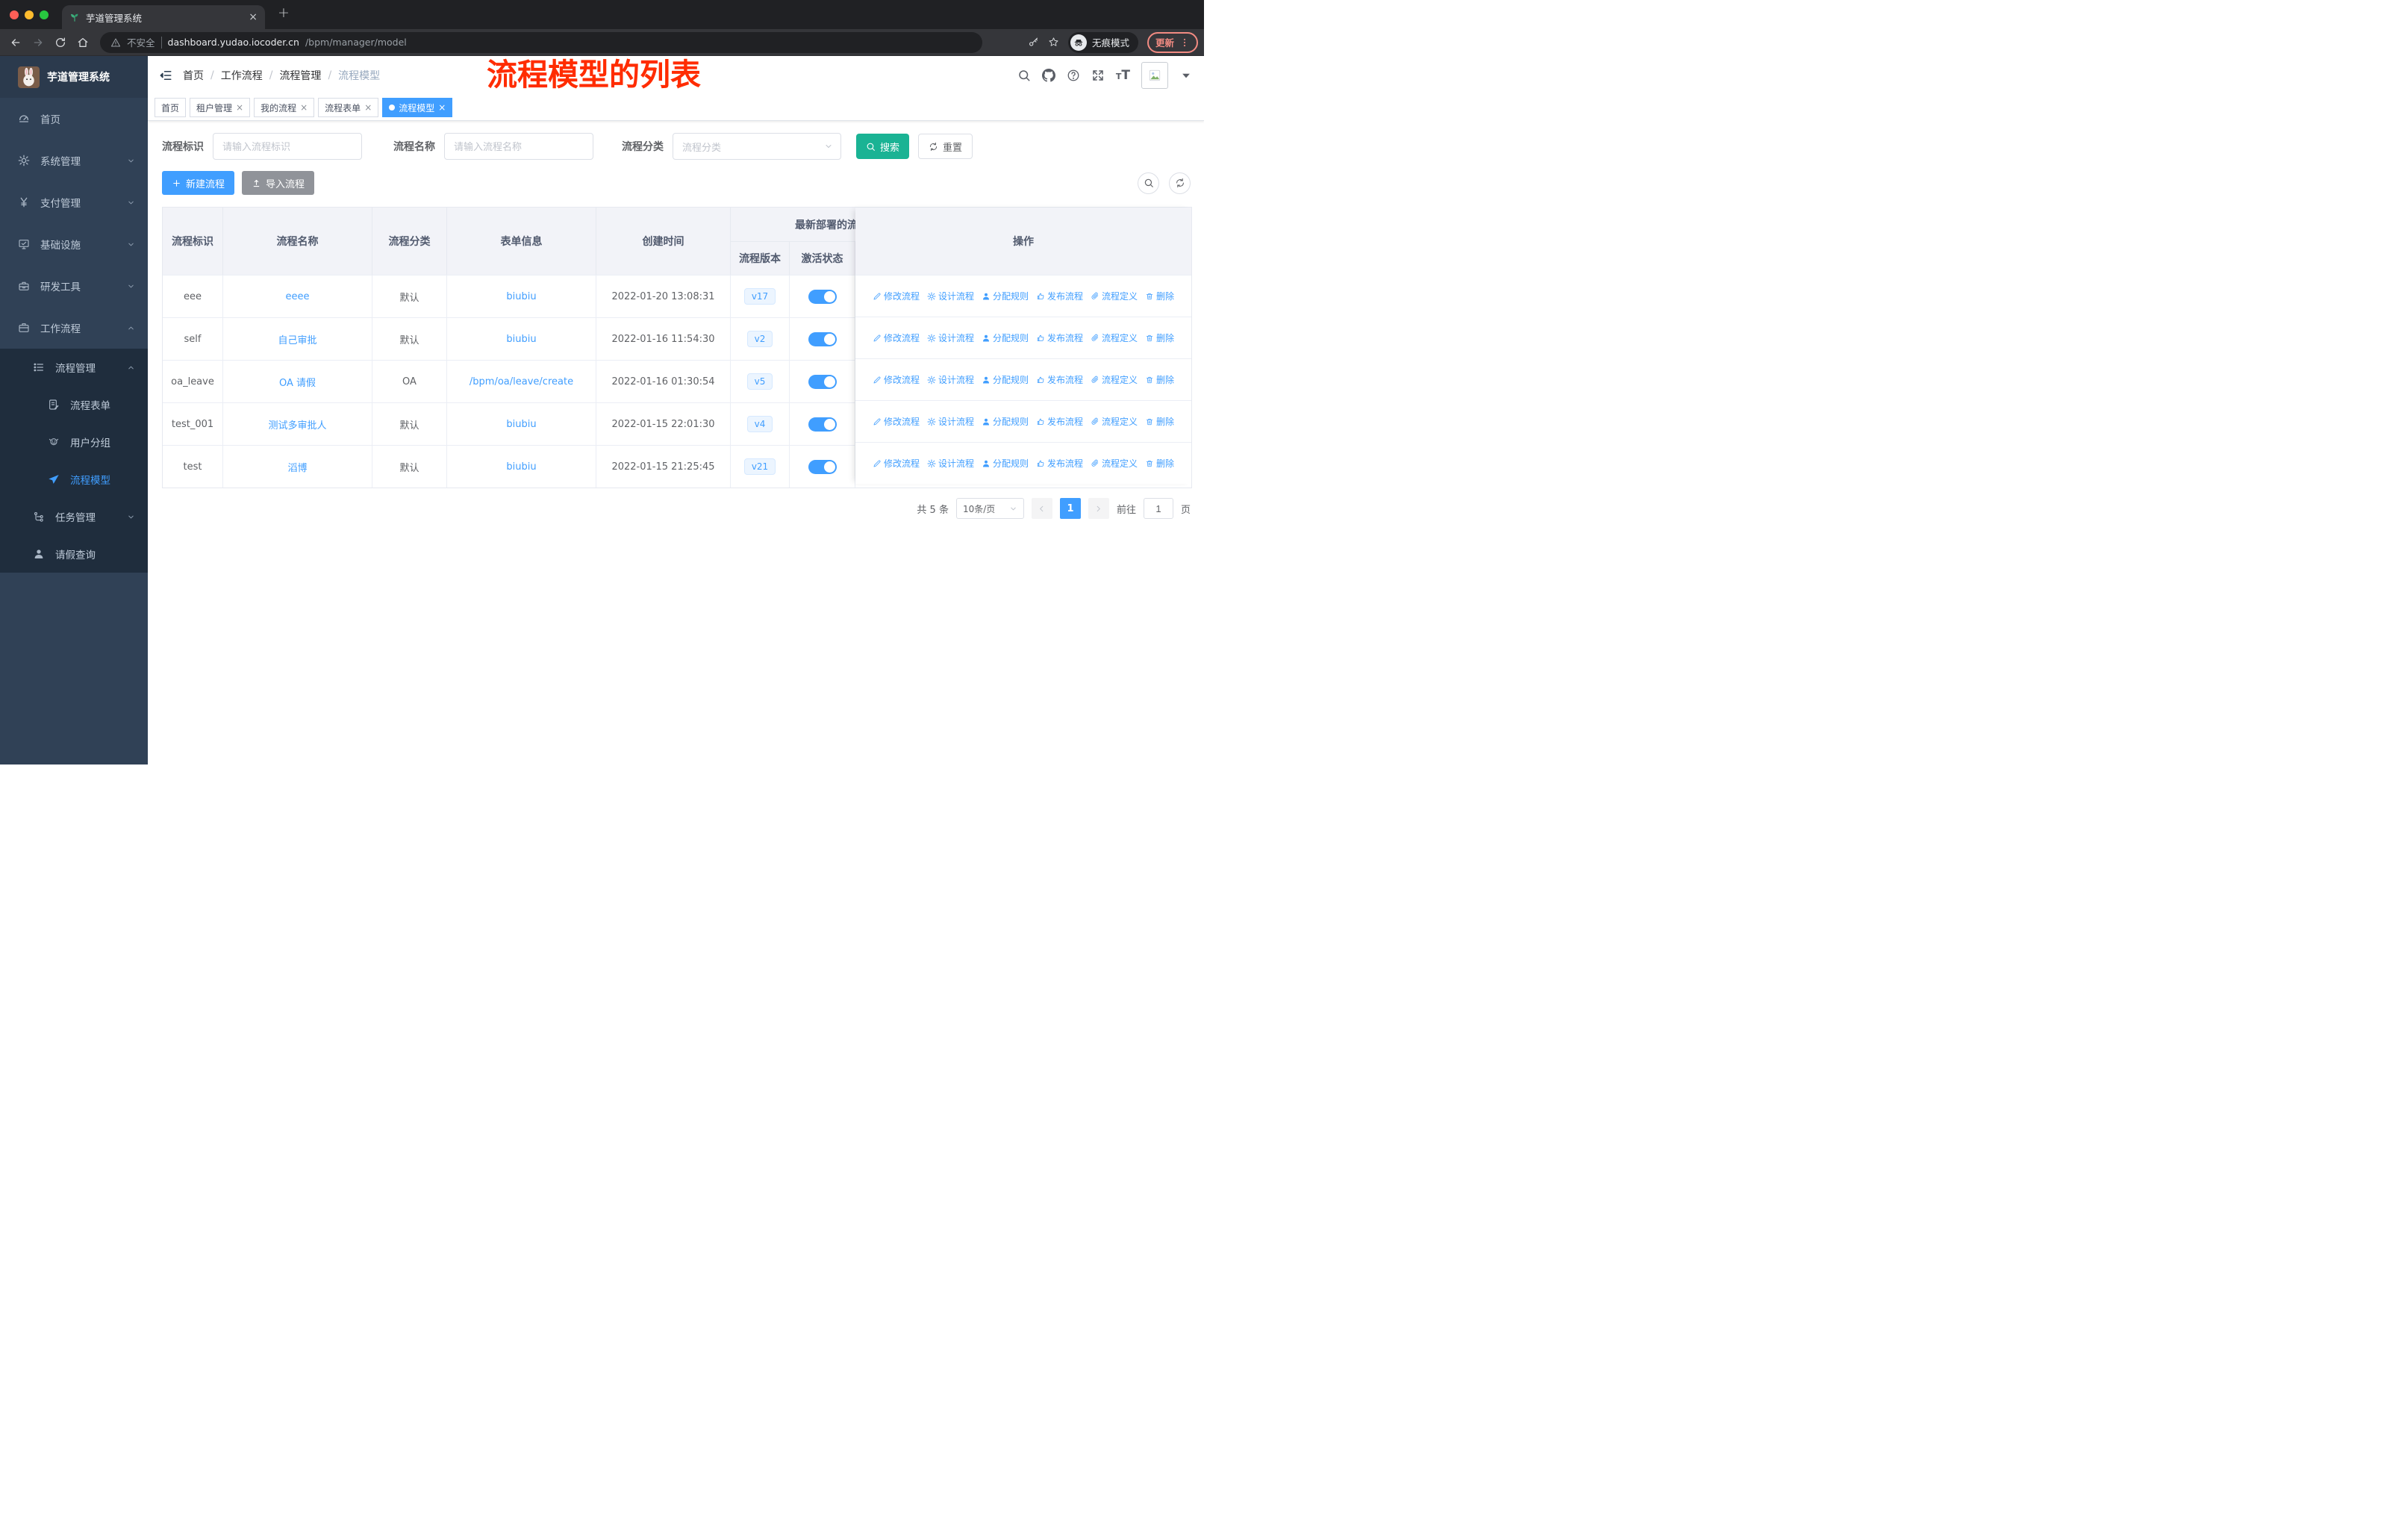  Describe the element at coordinates (74, 160) in the screenshot. I see `sidebar-item-system: 系统管理` at that location.